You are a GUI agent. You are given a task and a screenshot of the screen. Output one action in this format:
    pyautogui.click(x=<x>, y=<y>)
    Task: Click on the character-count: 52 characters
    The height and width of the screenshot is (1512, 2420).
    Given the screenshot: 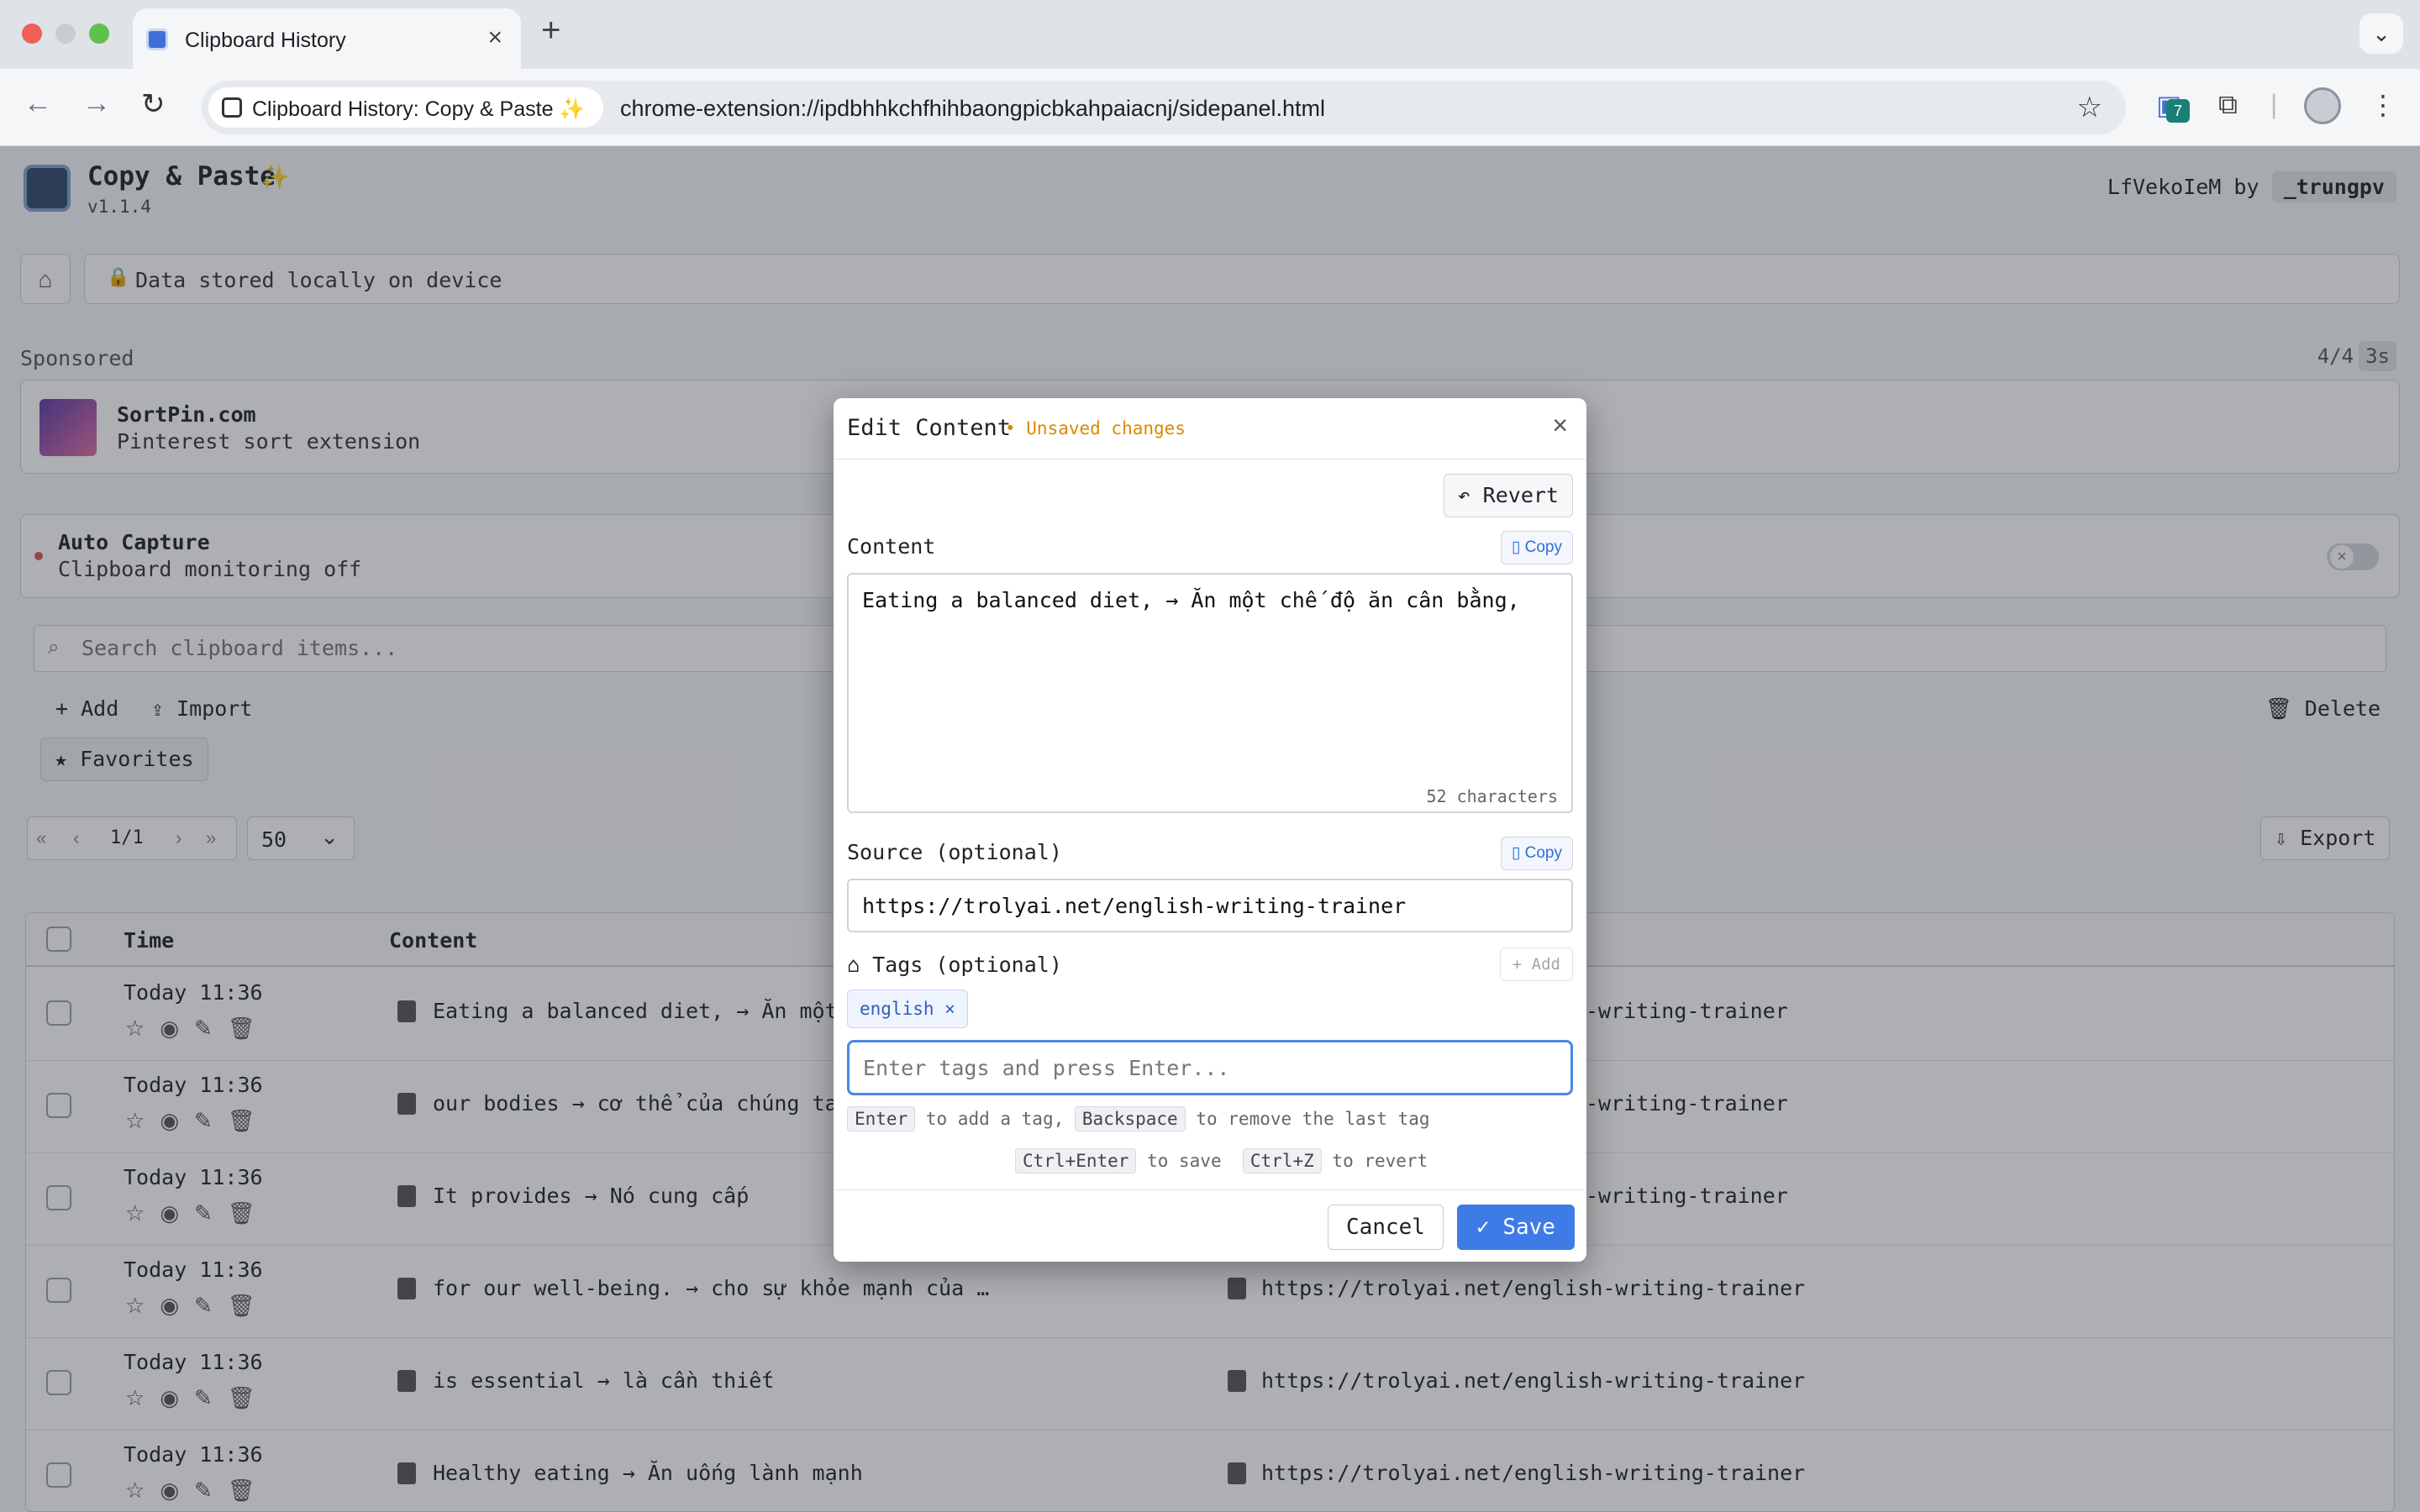 What is the action you would take?
    pyautogui.click(x=1492, y=796)
    